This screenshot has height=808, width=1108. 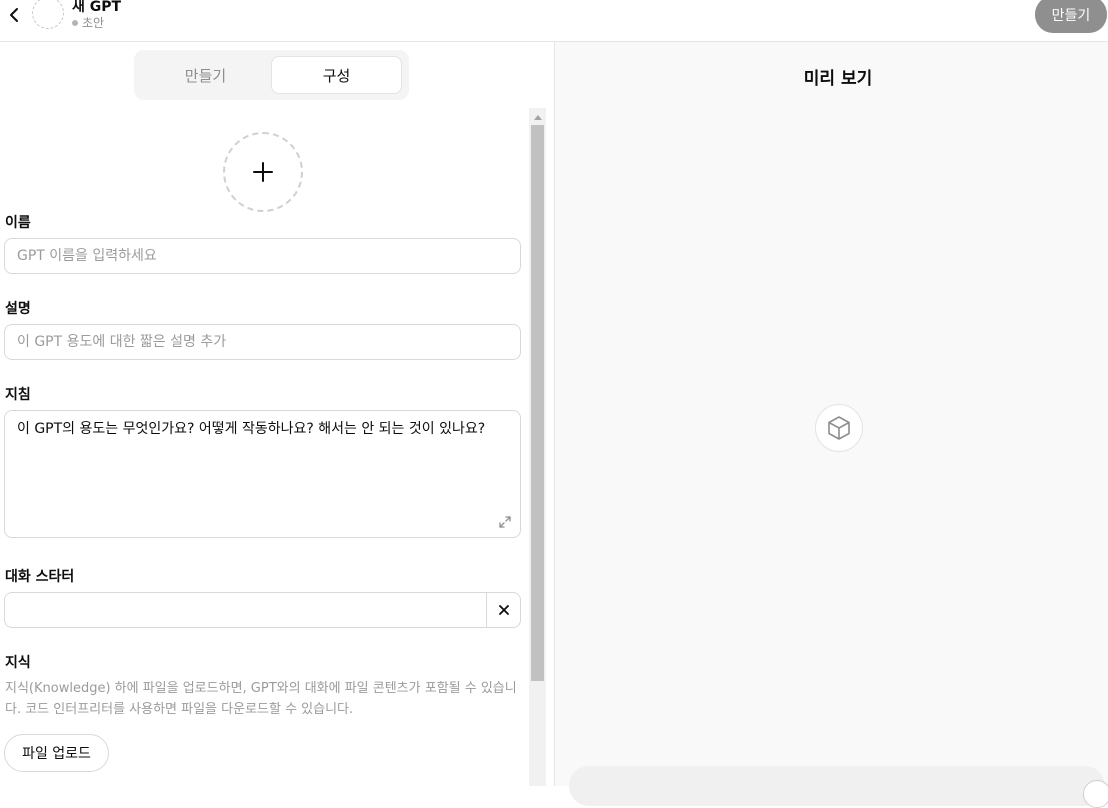 I want to click on description-input, so click(x=262, y=342).